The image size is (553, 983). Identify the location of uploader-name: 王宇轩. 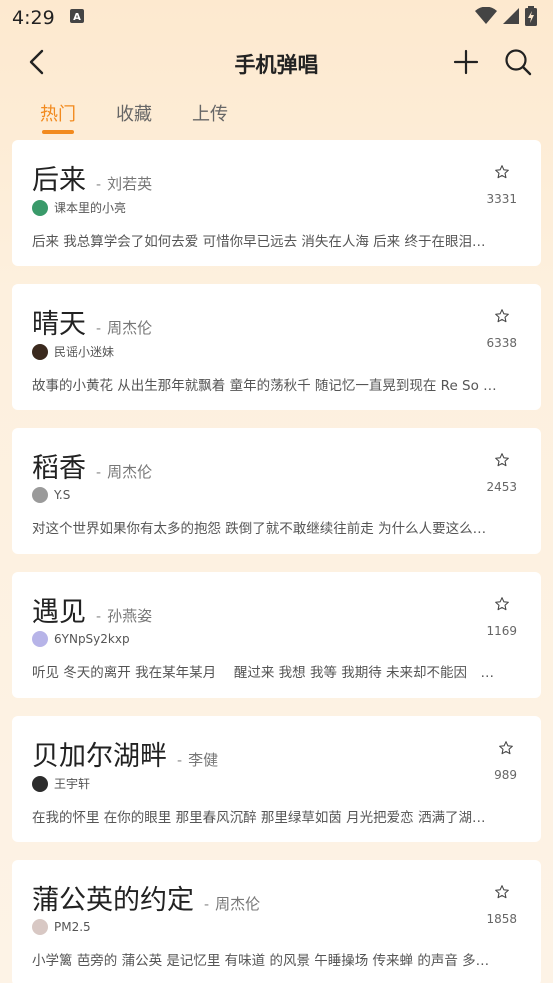
(72, 784).